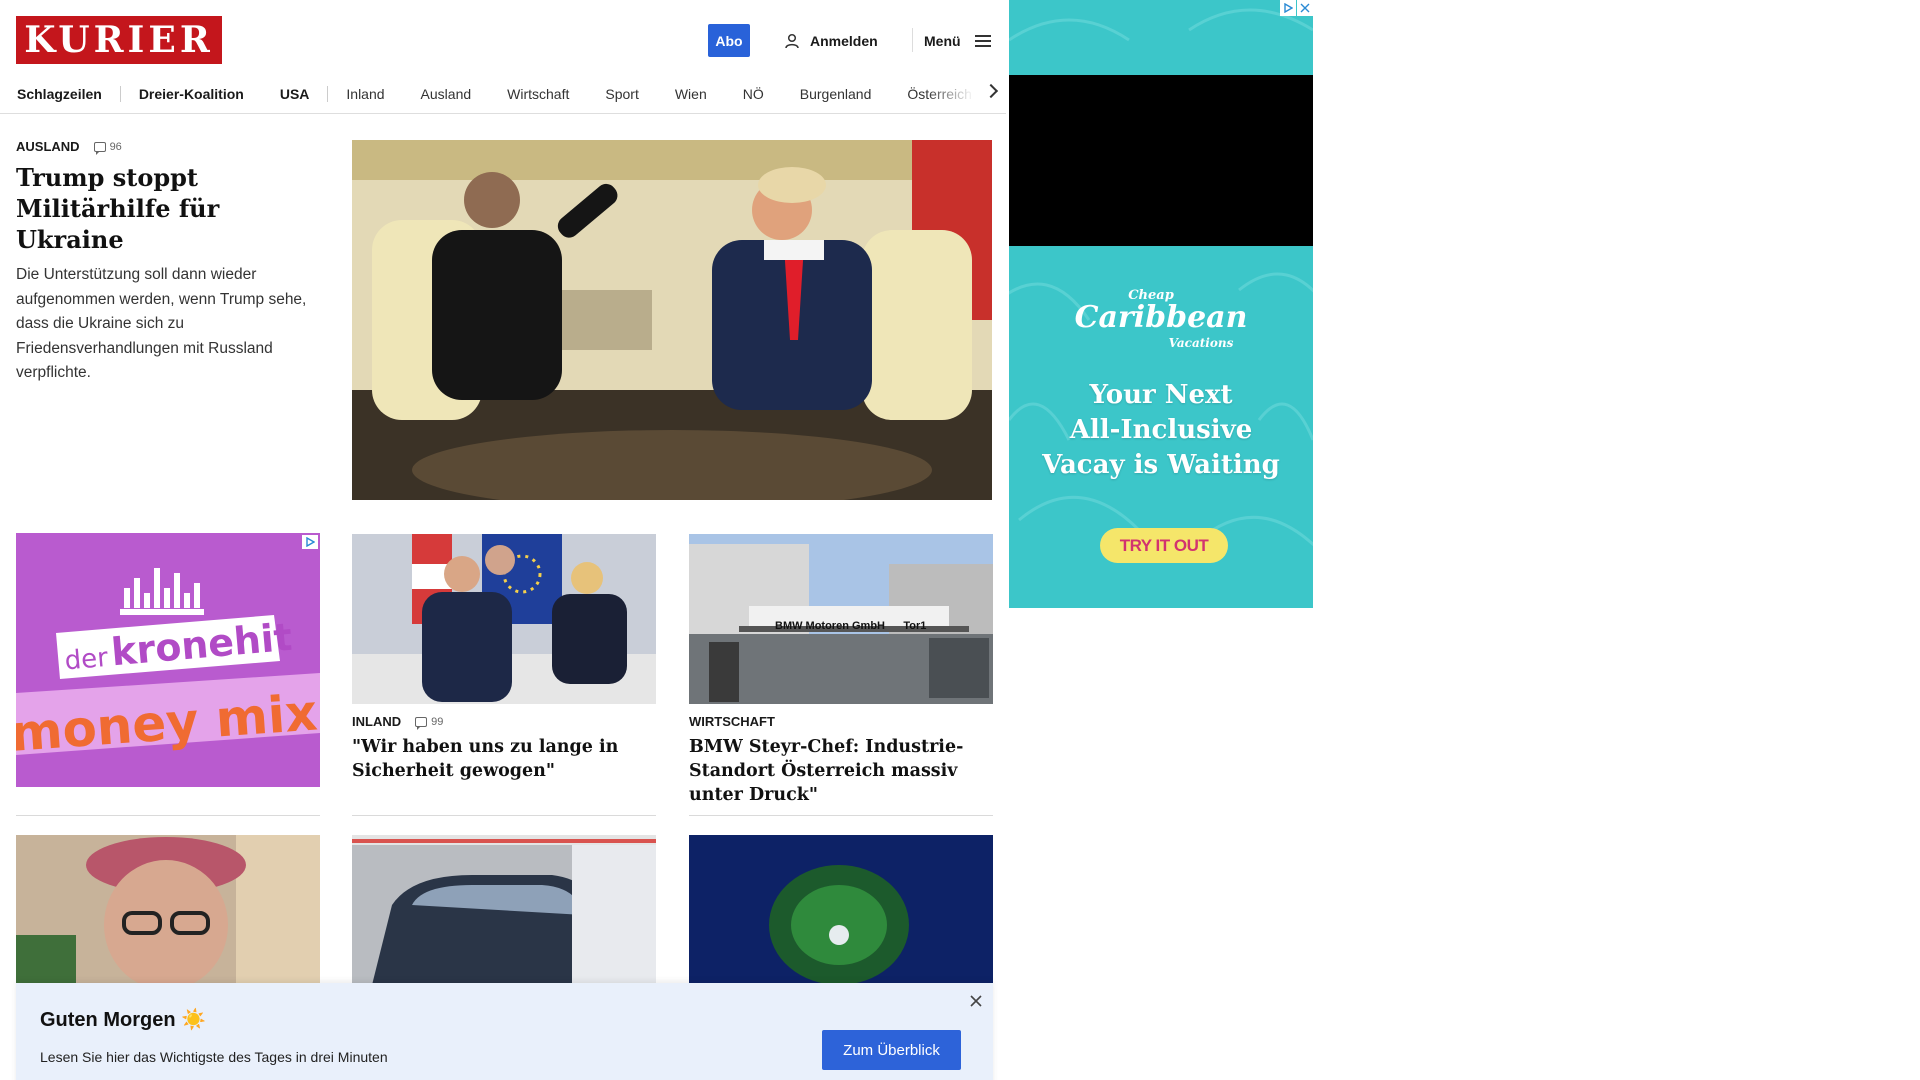  Describe the element at coordinates (168, 208) in the screenshot. I see `lead-headline: Trump stoppt Militärhilfe für Ukraine` at that location.